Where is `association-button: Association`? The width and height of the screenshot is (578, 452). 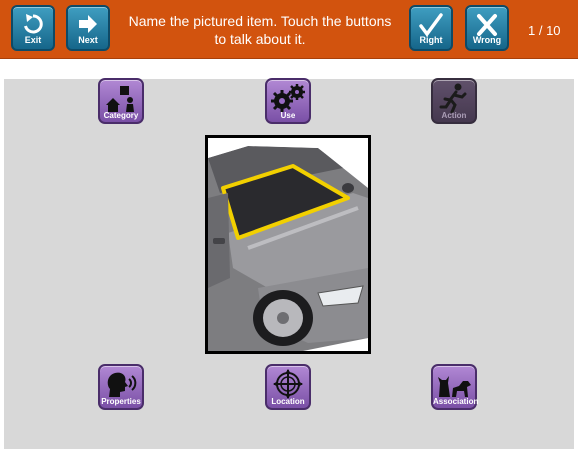
association-button: Association is located at coordinates (455, 387).